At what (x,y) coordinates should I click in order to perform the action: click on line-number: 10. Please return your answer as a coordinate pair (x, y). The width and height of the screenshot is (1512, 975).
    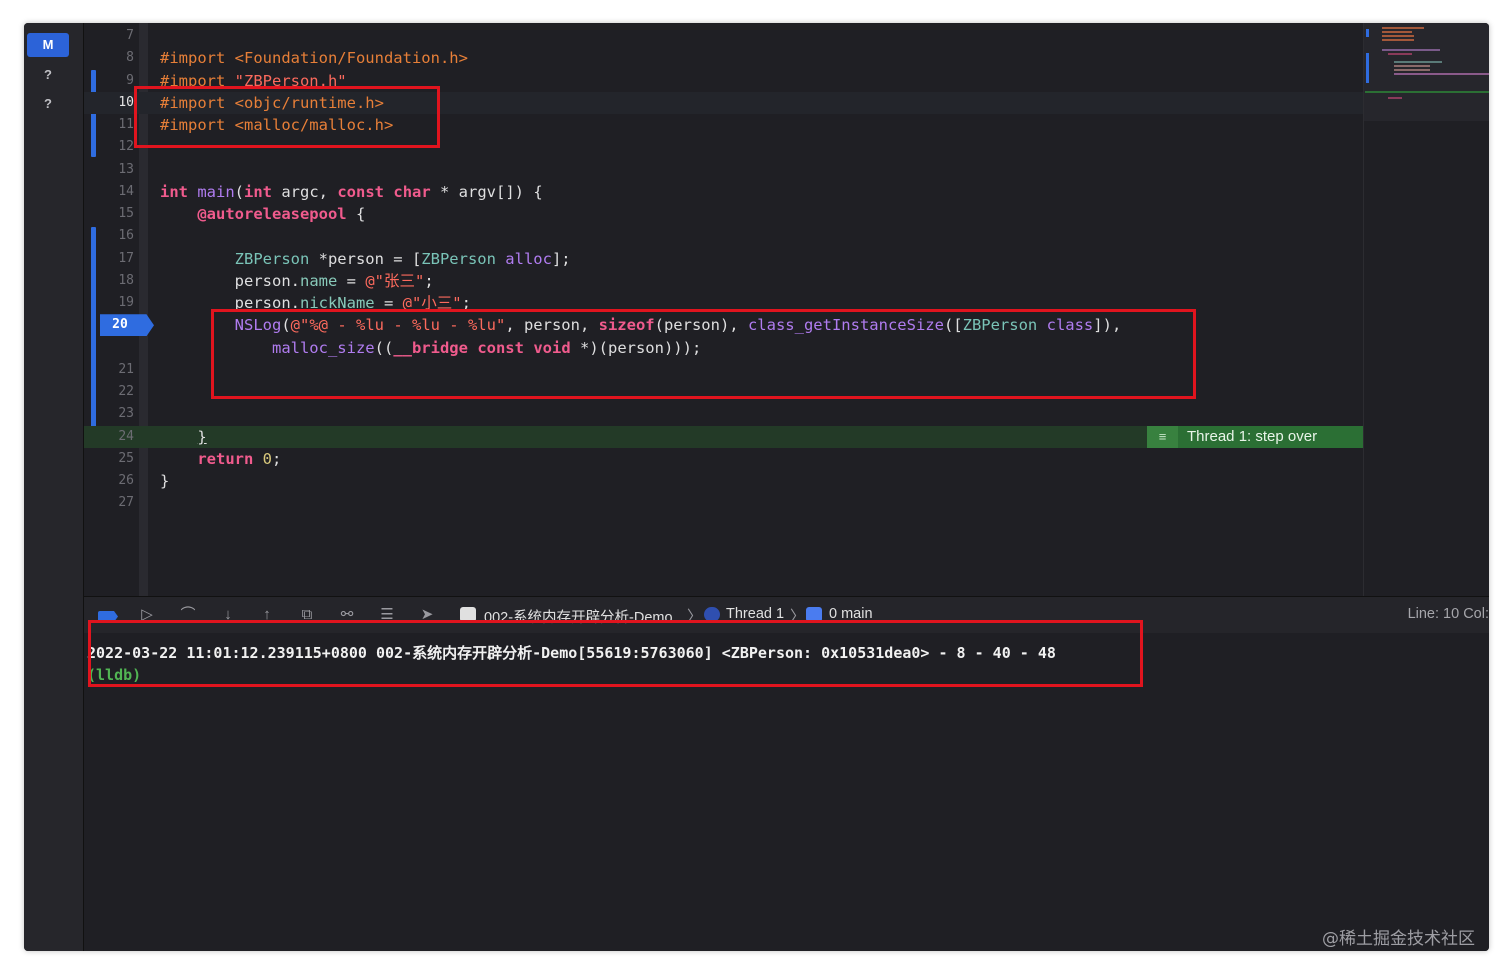
    Looking at the image, I should click on (109, 103).